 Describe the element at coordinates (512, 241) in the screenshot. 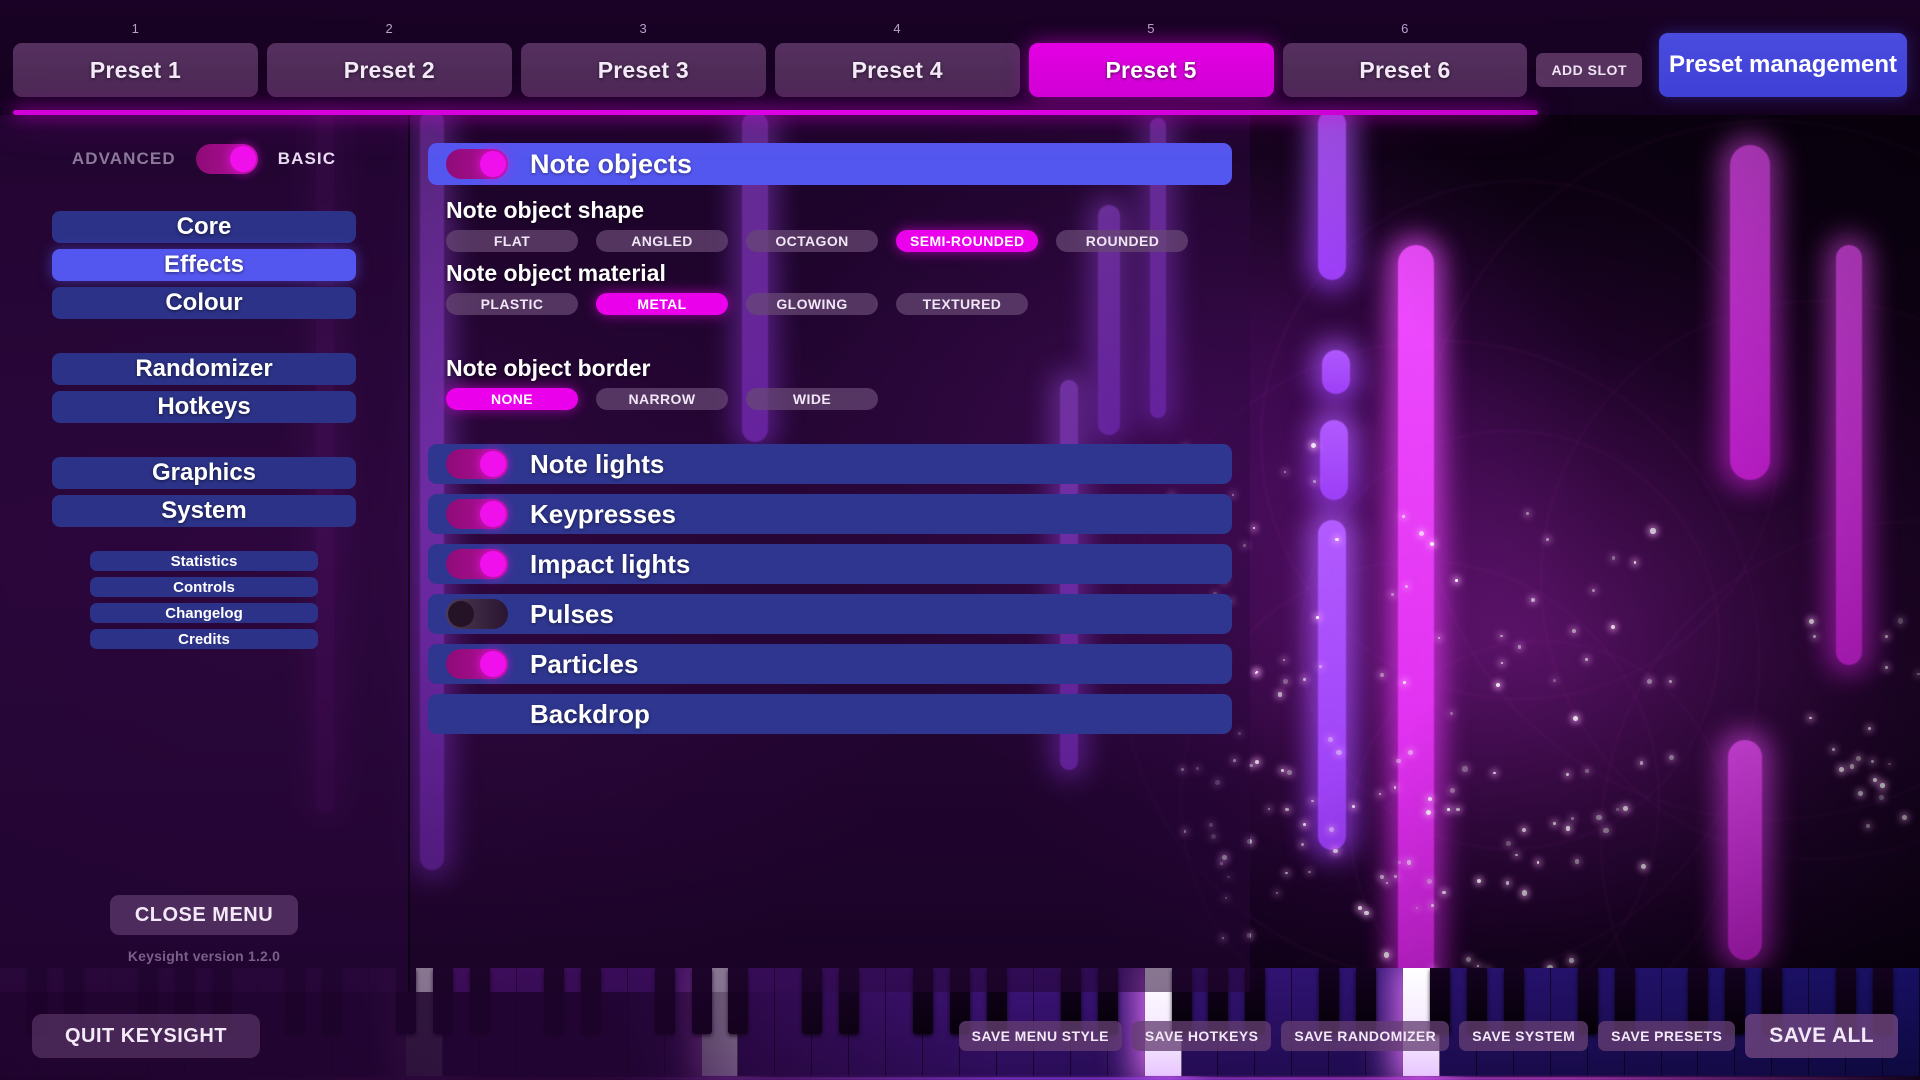

I see `option-chip-flat: FLAT` at that location.